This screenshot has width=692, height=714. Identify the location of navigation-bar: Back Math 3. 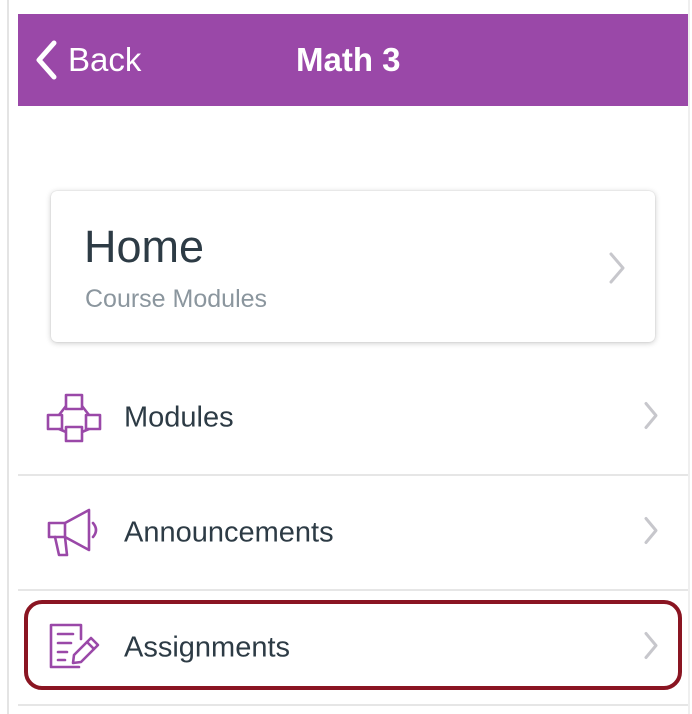
(353, 60).